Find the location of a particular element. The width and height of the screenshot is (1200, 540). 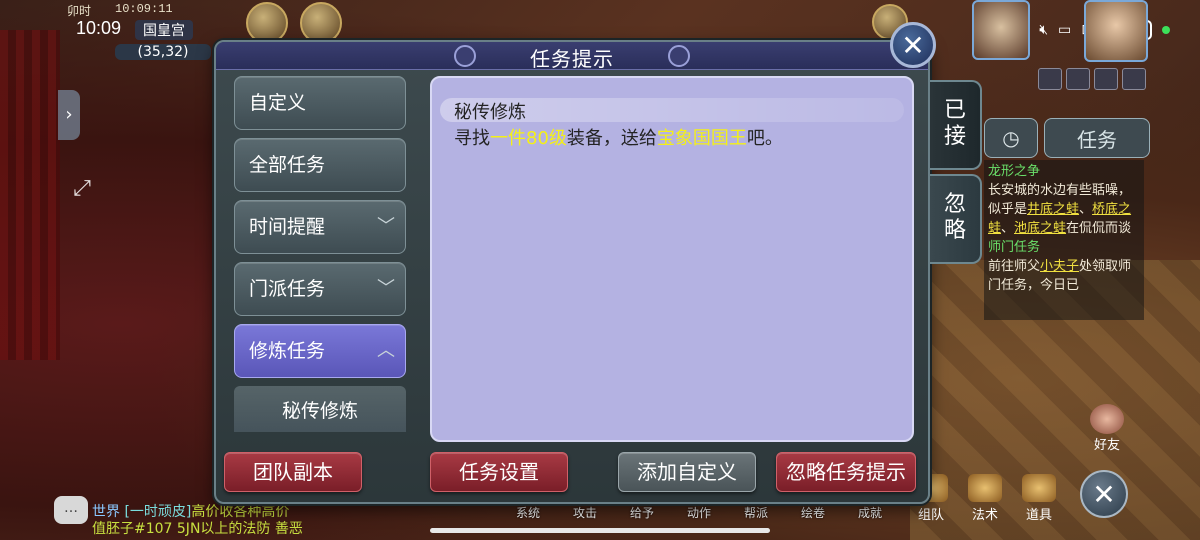

add-custom-button: 添加自定义 is located at coordinates (687, 472).